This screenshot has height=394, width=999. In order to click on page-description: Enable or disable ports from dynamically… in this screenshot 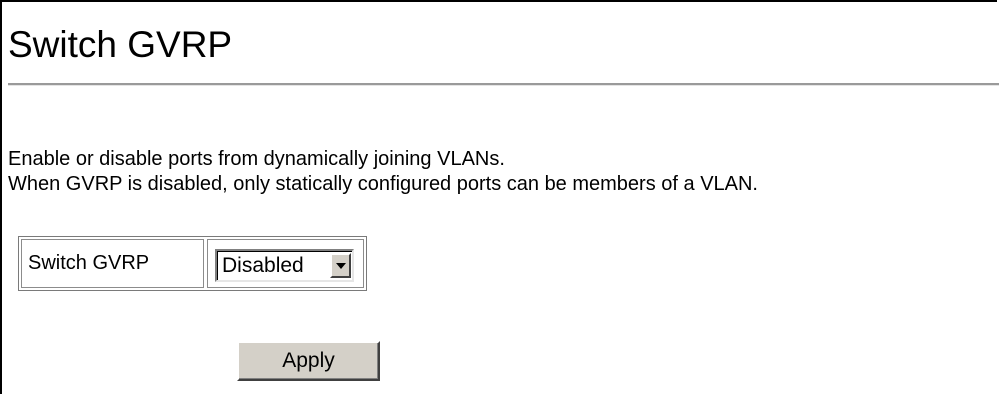, I will do `click(383, 172)`.